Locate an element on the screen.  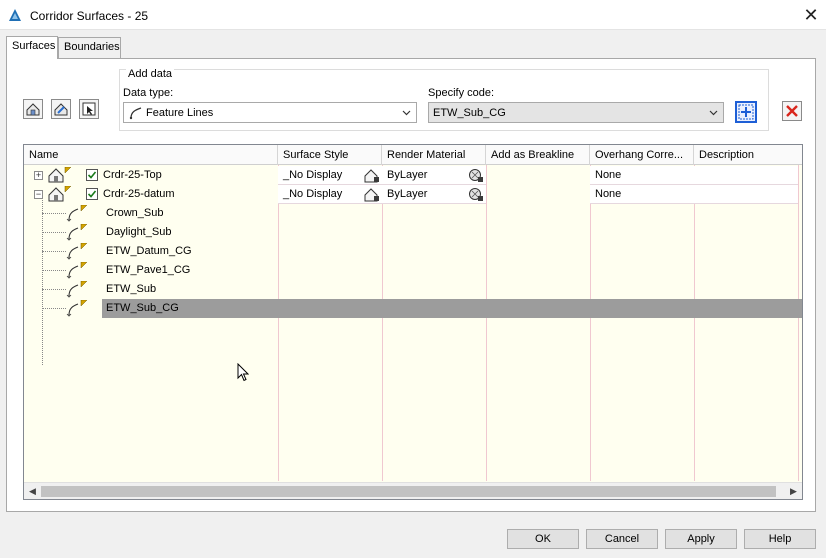
data-type-dropdown: Feature Lines is located at coordinates (270, 112).